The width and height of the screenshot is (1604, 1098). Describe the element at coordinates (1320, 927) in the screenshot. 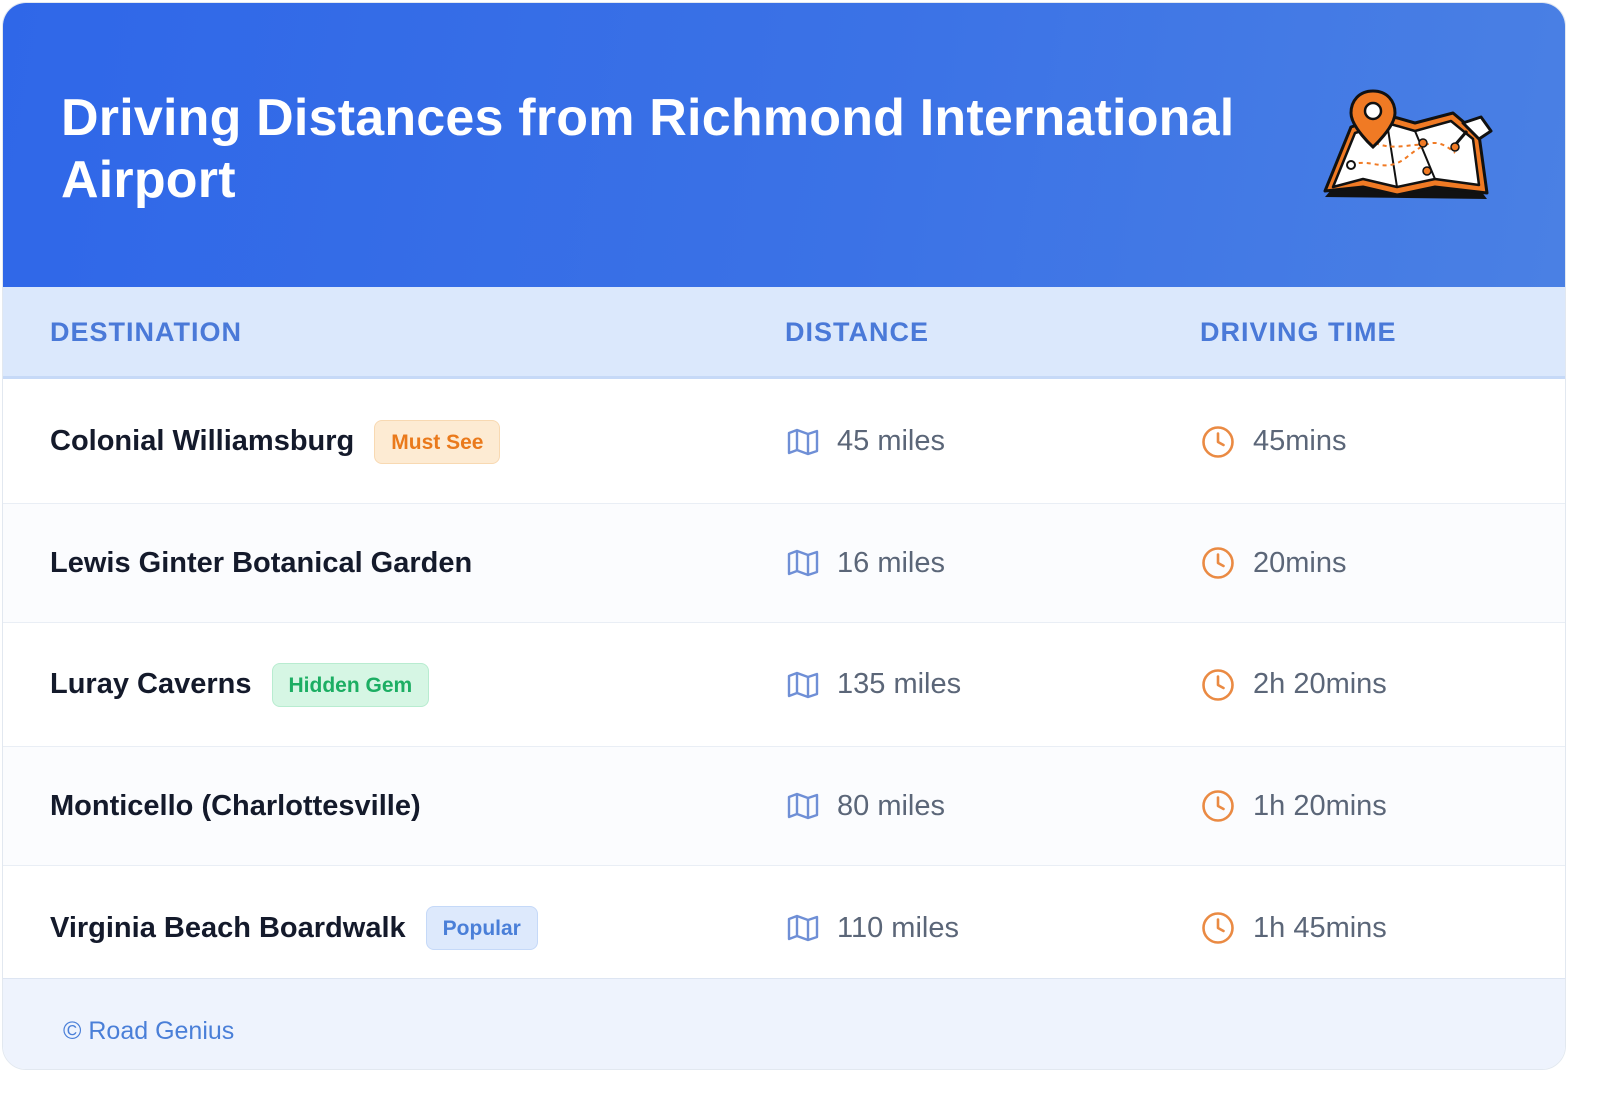

I see `time-value: 1h 45mins` at that location.